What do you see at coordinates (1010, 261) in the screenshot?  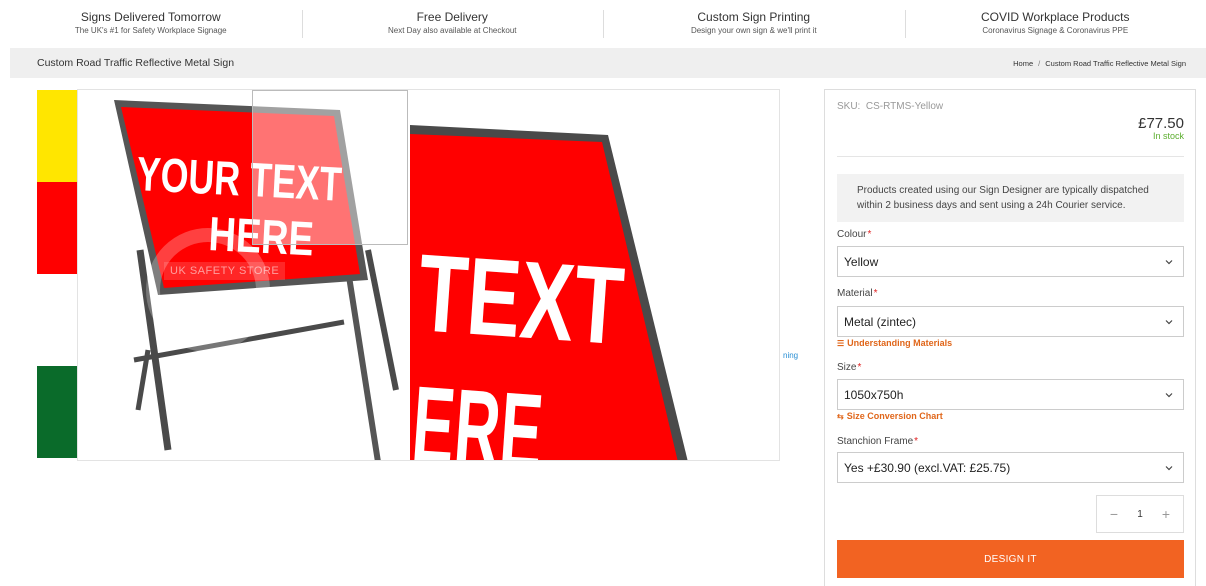 I see `colour-select: Yellow` at bounding box center [1010, 261].